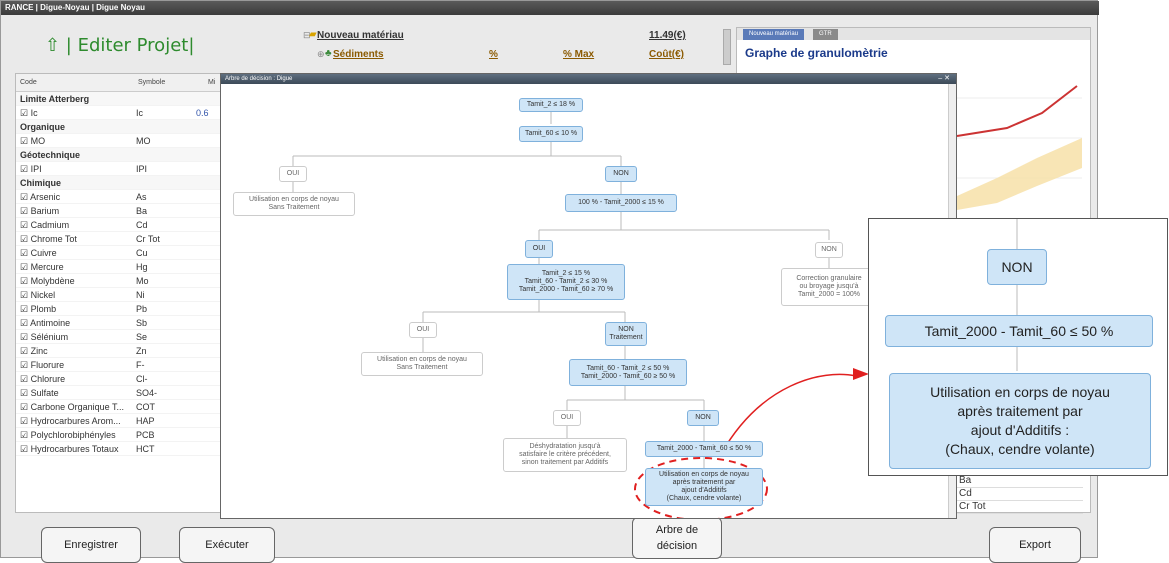  I want to click on cell-symbol: MO, so click(143, 141).